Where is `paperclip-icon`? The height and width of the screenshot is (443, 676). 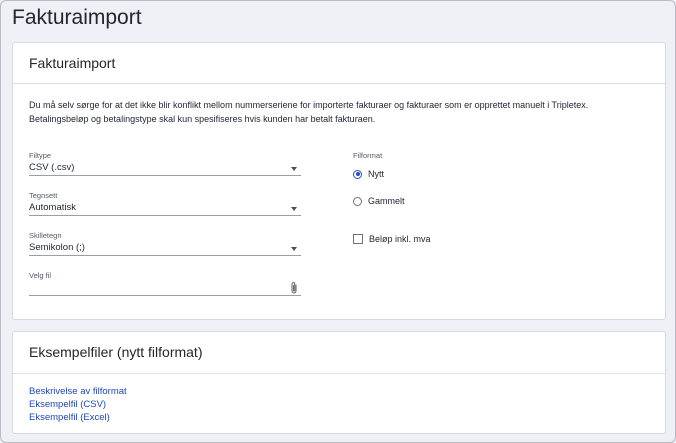
paperclip-icon is located at coordinates (294, 288).